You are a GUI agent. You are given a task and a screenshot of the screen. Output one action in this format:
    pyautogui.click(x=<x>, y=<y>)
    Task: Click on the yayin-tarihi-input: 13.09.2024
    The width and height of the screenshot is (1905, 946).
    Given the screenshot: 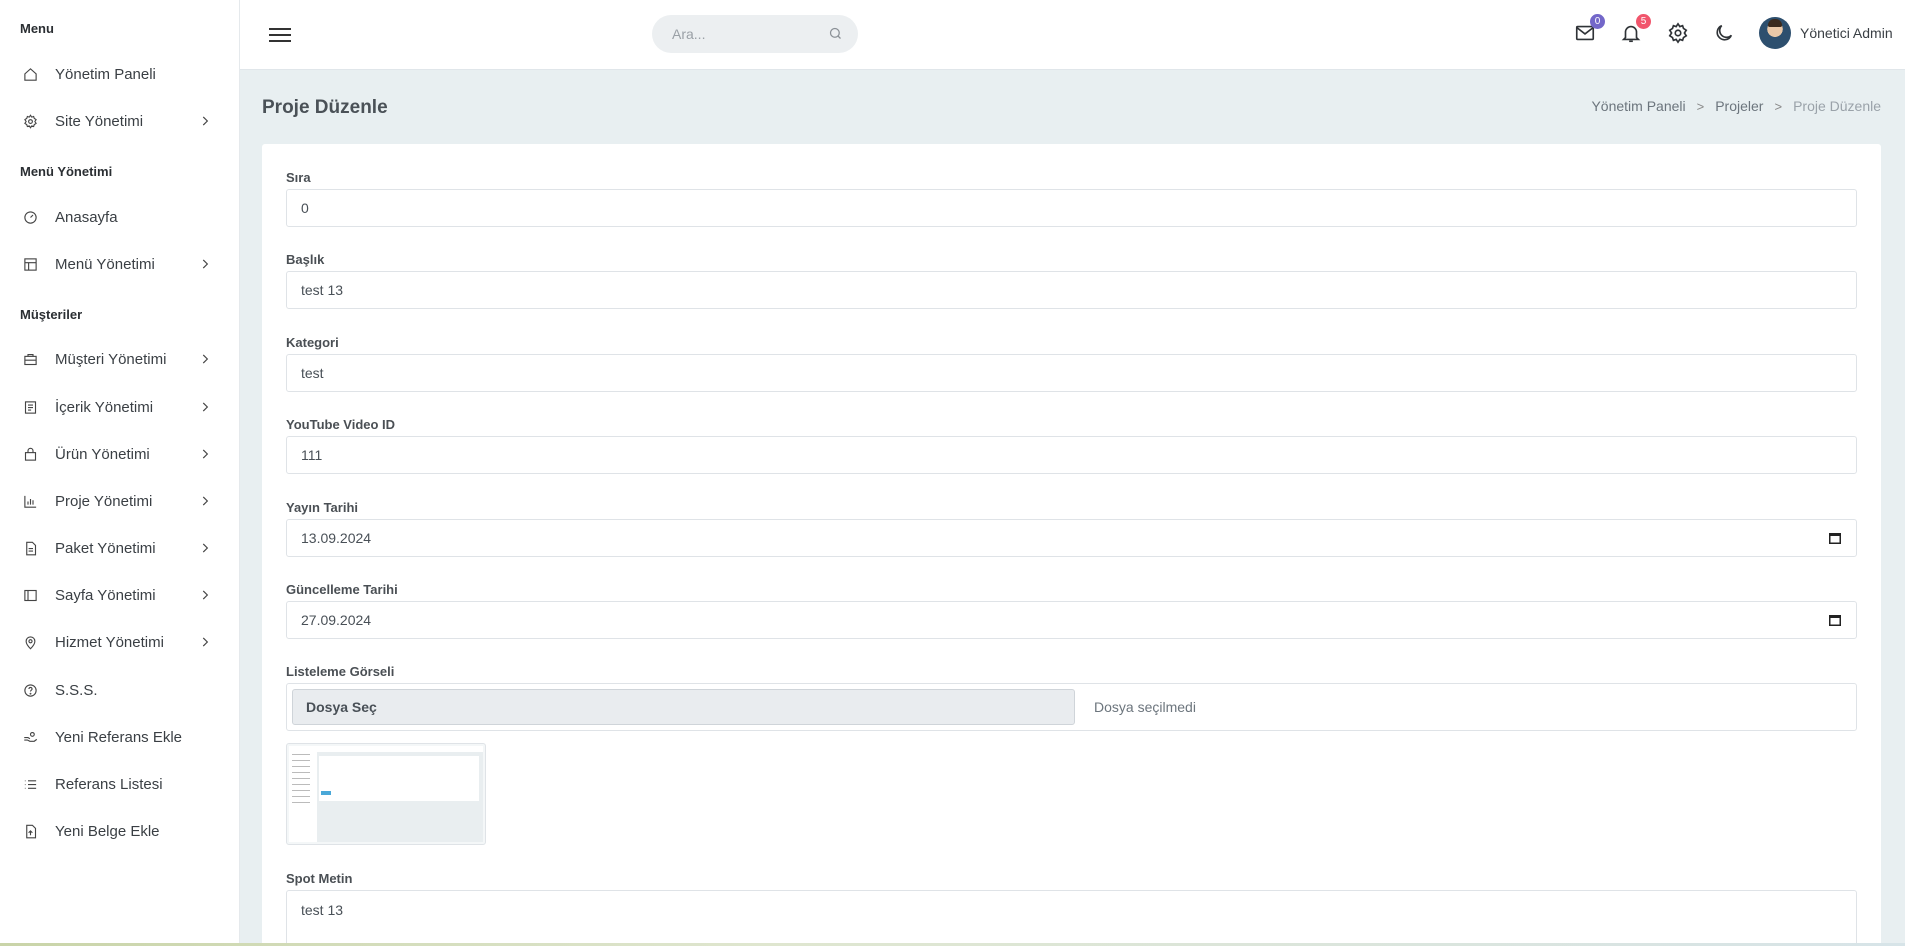 What is the action you would take?
    pyautogui.click(x=1071, y=538)
    